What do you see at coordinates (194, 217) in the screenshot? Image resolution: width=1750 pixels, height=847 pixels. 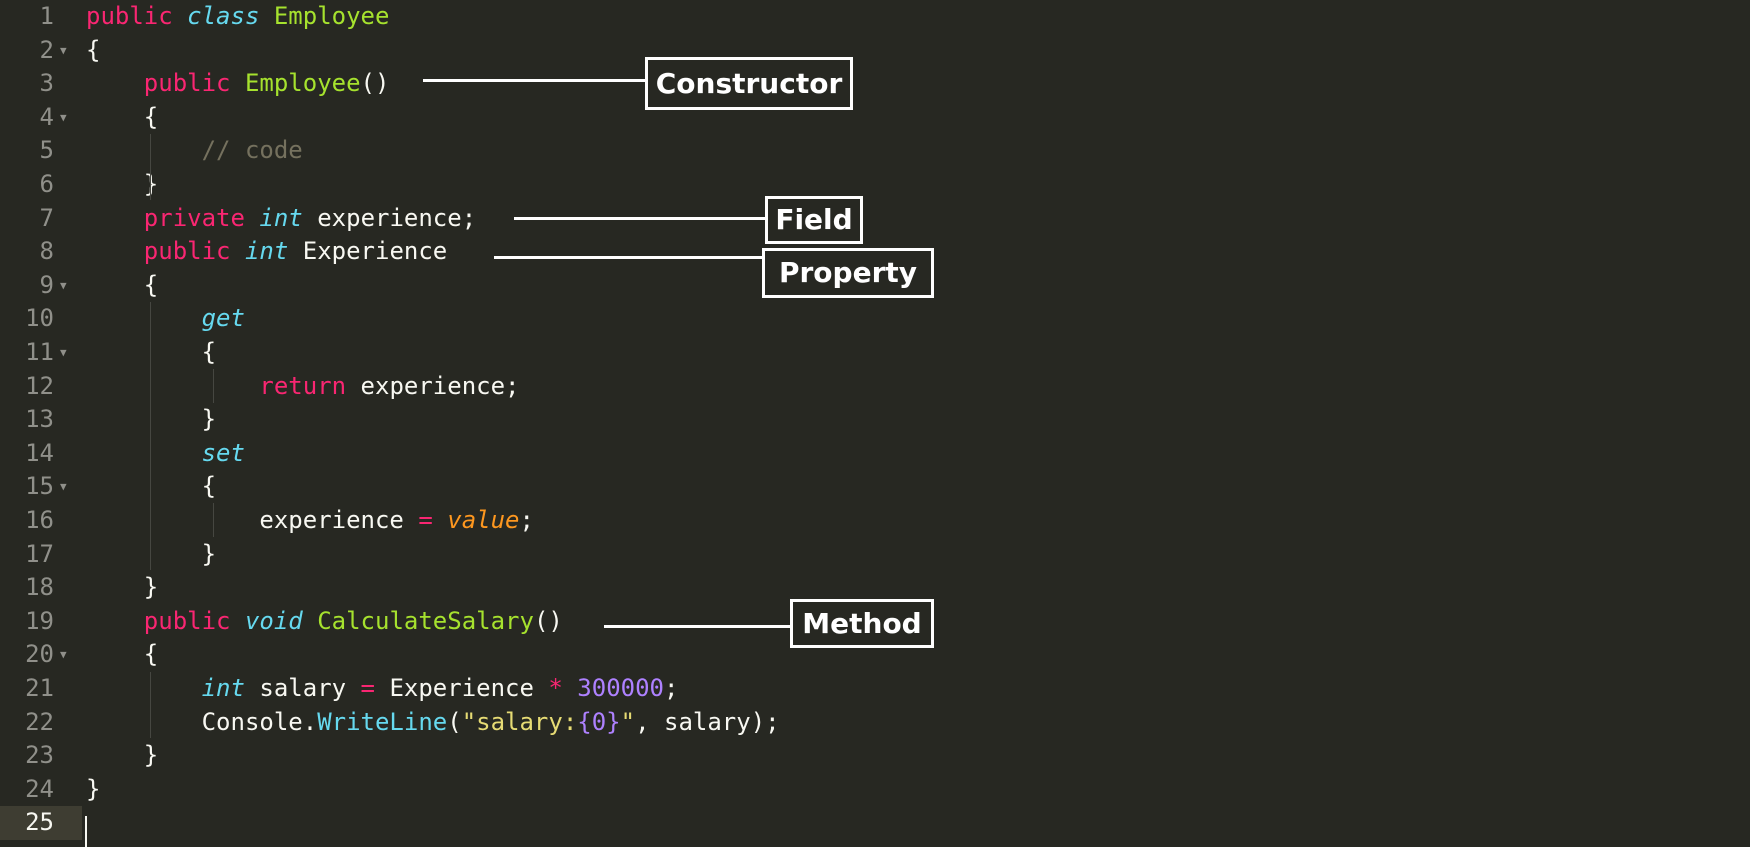 I see `code-token: private` at bounding box center [194, 217].